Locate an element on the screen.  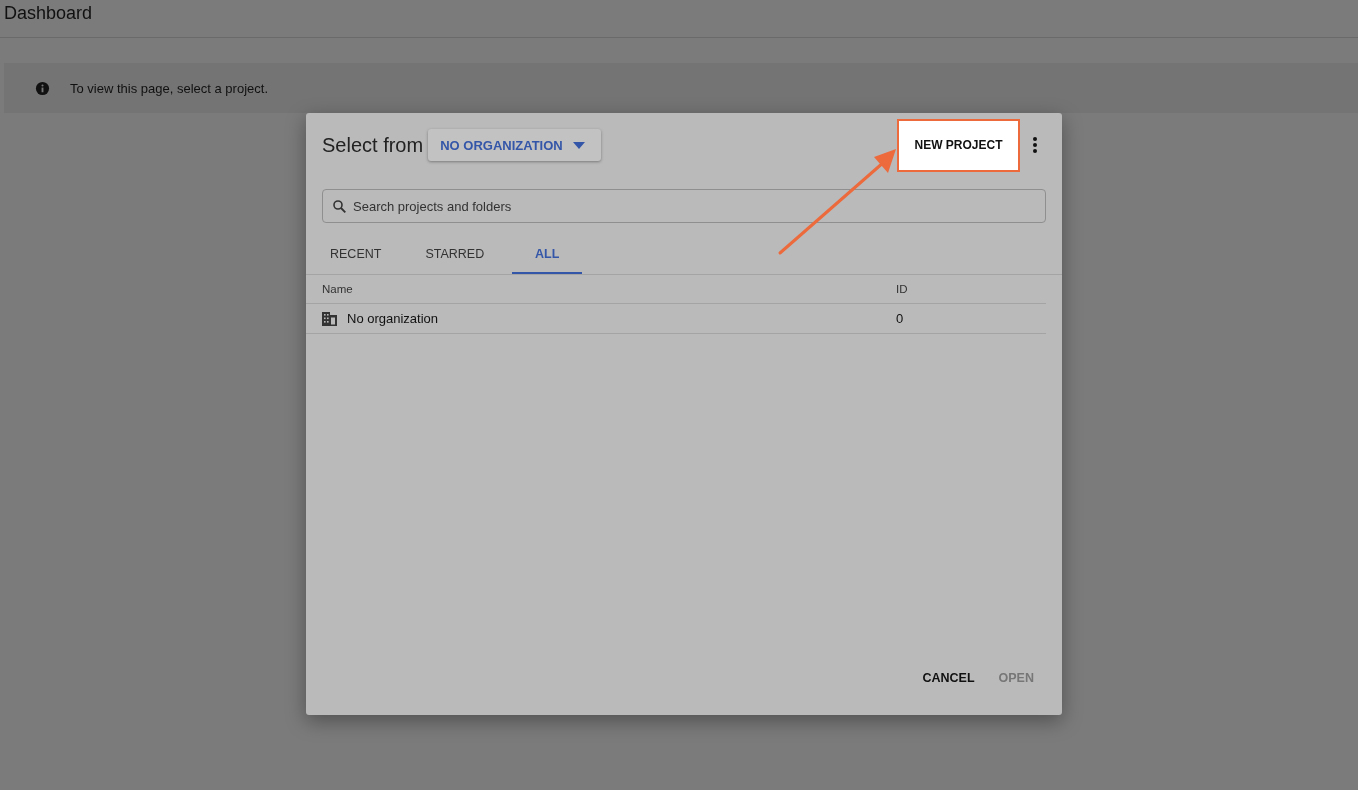
organization-dropdown: NO ORGANIZATION is located at coordinates (514, 145).